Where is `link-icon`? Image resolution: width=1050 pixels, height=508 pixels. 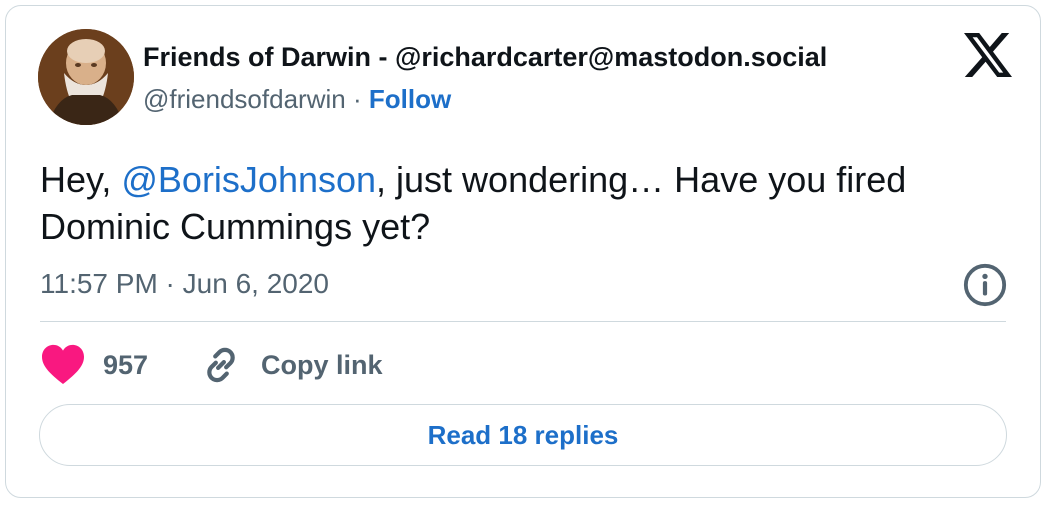 link-icon is located at coordinates (221, 365).